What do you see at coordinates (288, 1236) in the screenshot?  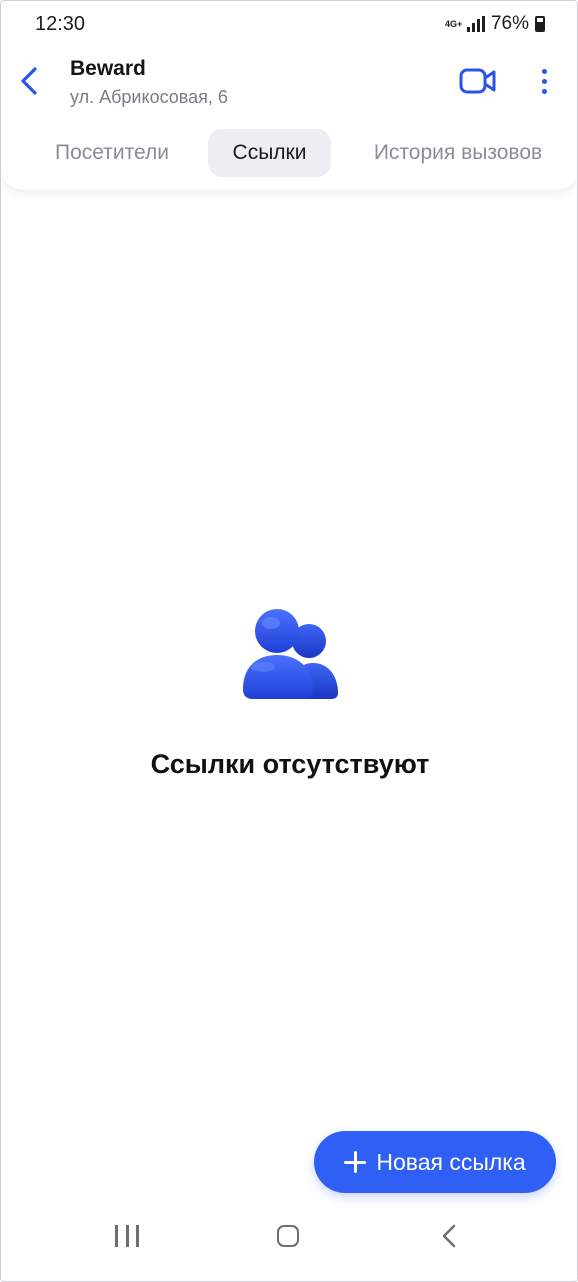 I see `home-icon` at bounding box center [288, 1236].